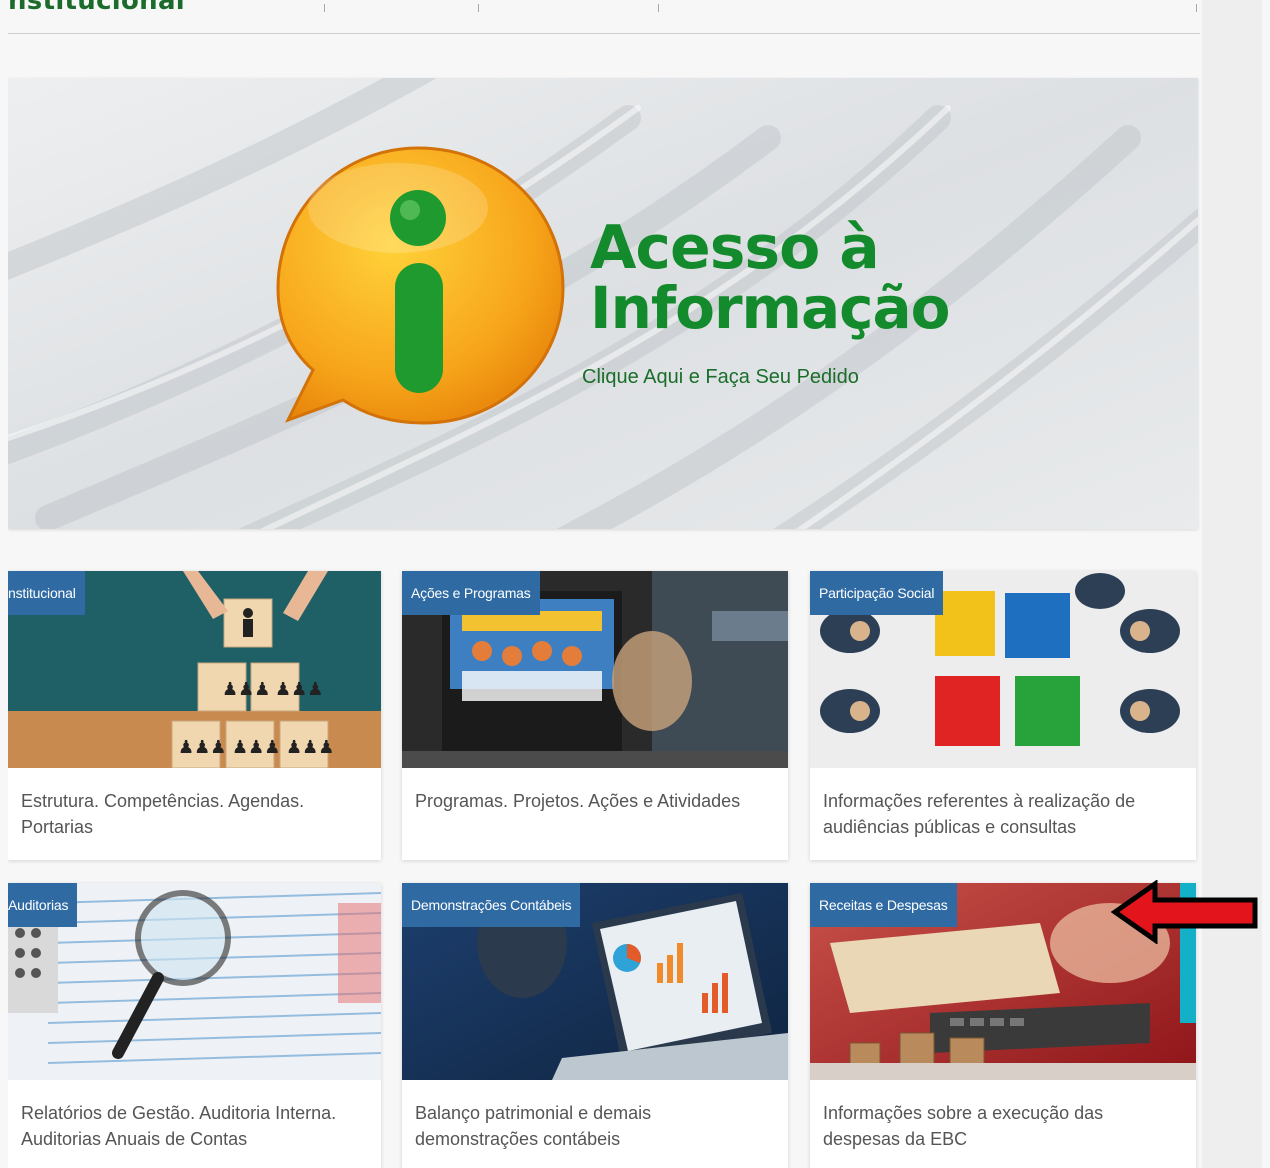 Image resolution: width=1270 pixels, height=1168 pixels. What do you see at coordinates (578, 801) in the screenshot?
I see `card-description: Programas. Projetos. Ações e Atividades` at bounding box center [578, 801].